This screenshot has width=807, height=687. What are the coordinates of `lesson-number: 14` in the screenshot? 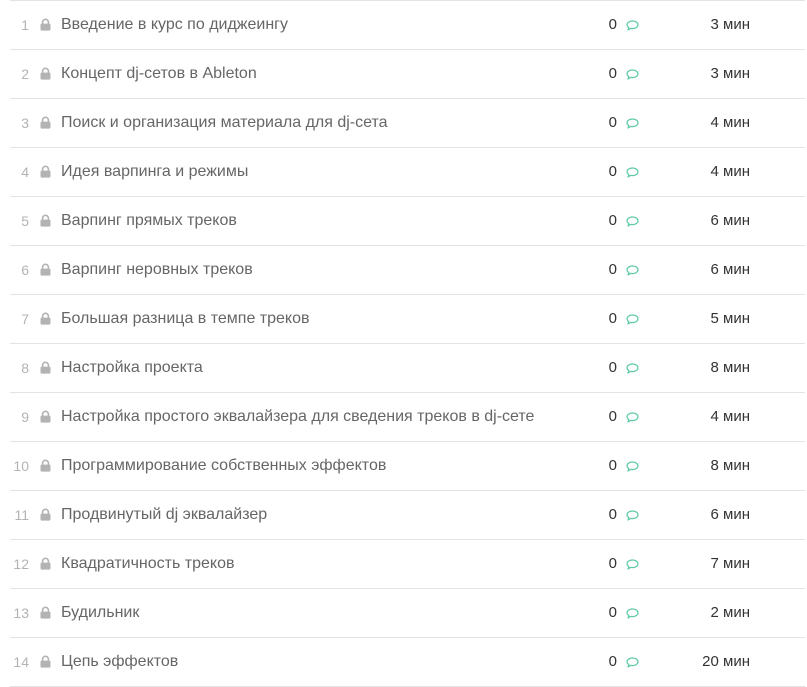 It's located at (21, 662).